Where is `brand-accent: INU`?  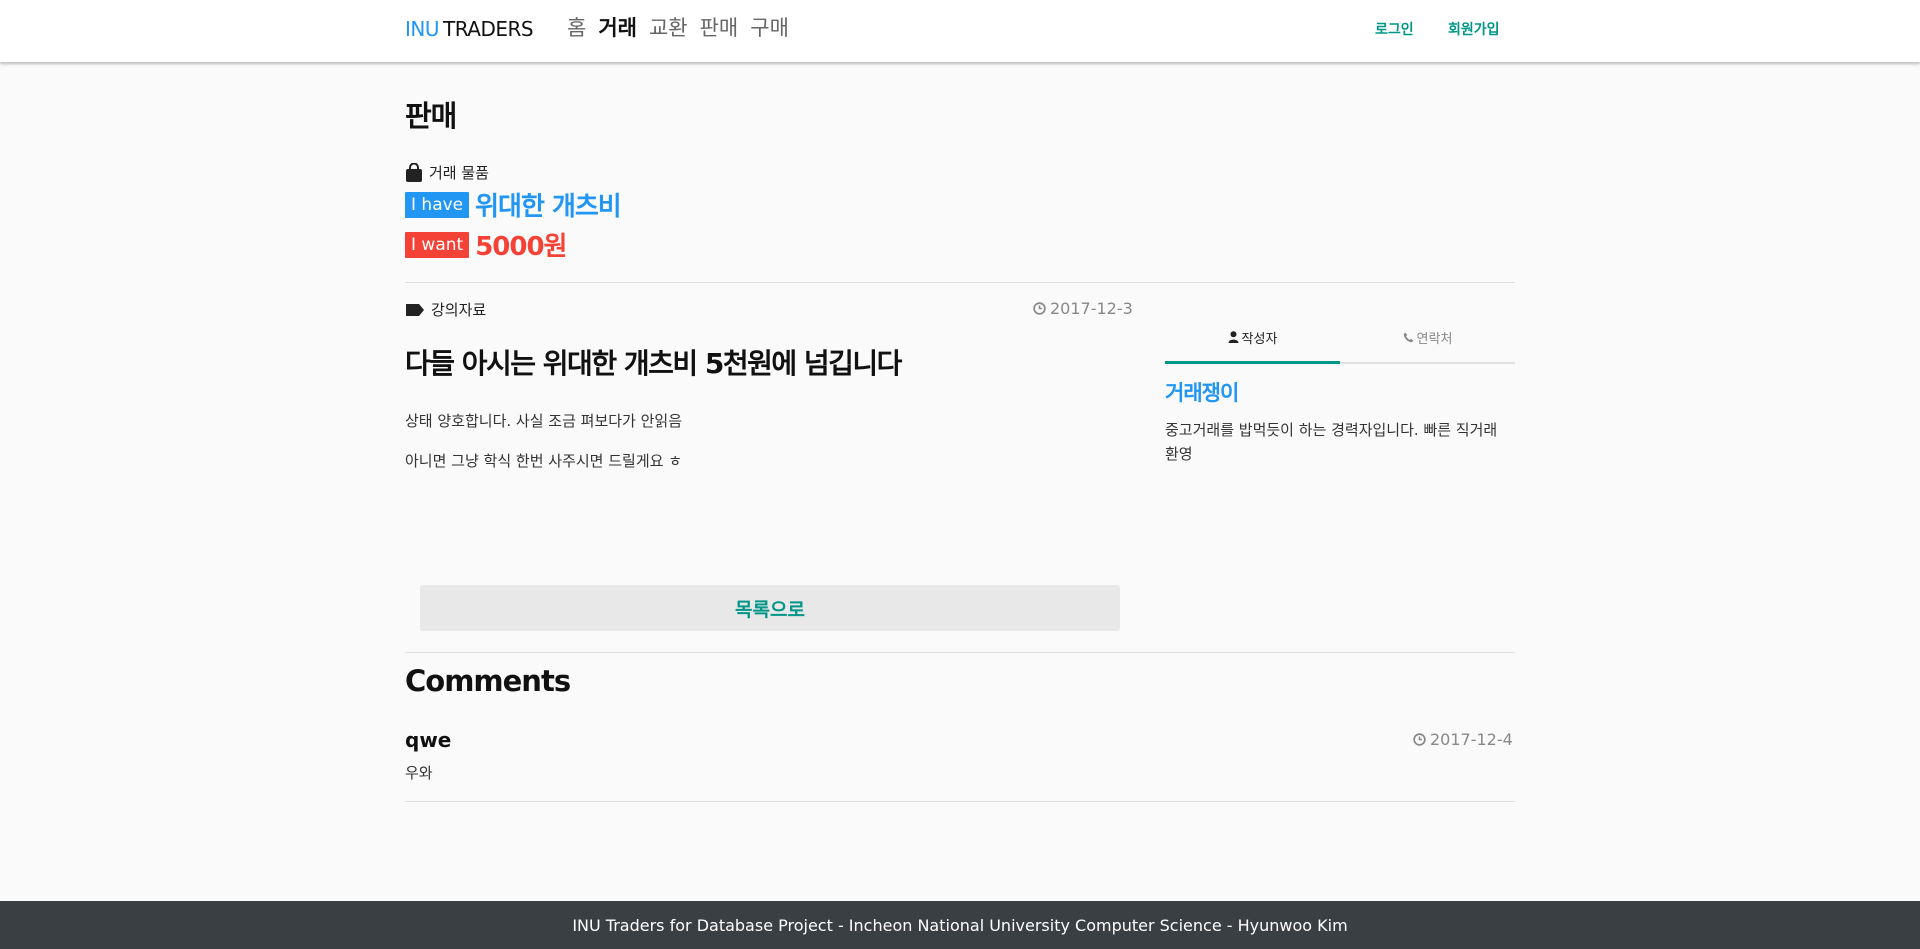
brand-accent: INU is located at coordinates (422, 29).